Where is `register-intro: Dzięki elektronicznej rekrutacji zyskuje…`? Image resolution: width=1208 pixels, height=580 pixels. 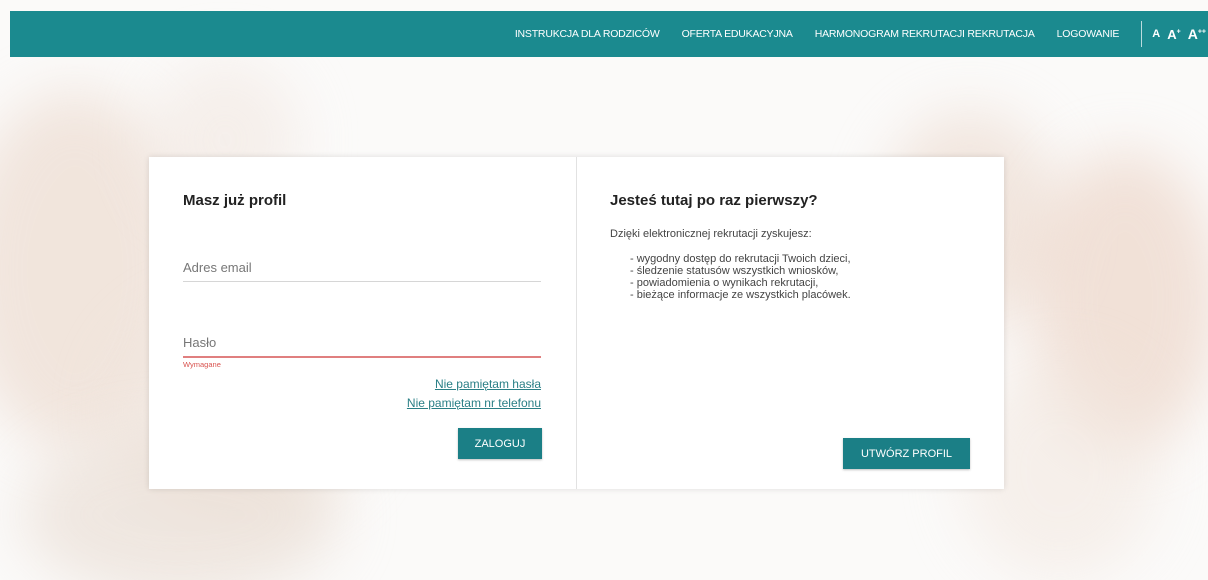 register-intro: Dzięki elektronicznej rekrutacji zyskuje… is located at coordinates (711, 234).